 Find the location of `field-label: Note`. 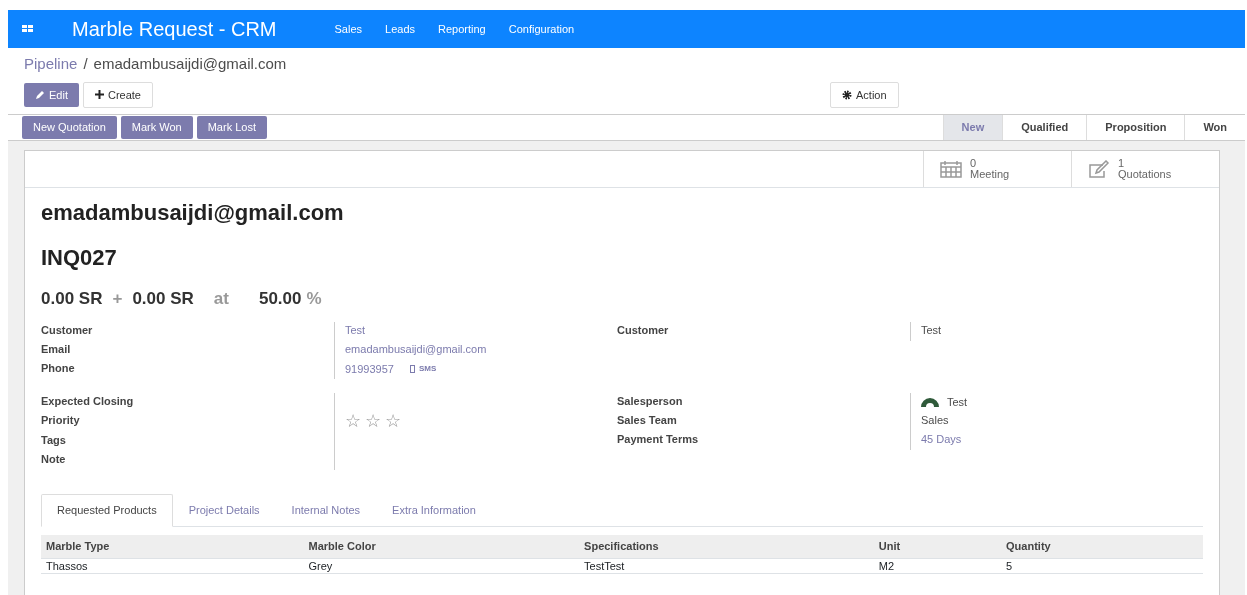

field-label: Note is located at coordinates (54, 459).